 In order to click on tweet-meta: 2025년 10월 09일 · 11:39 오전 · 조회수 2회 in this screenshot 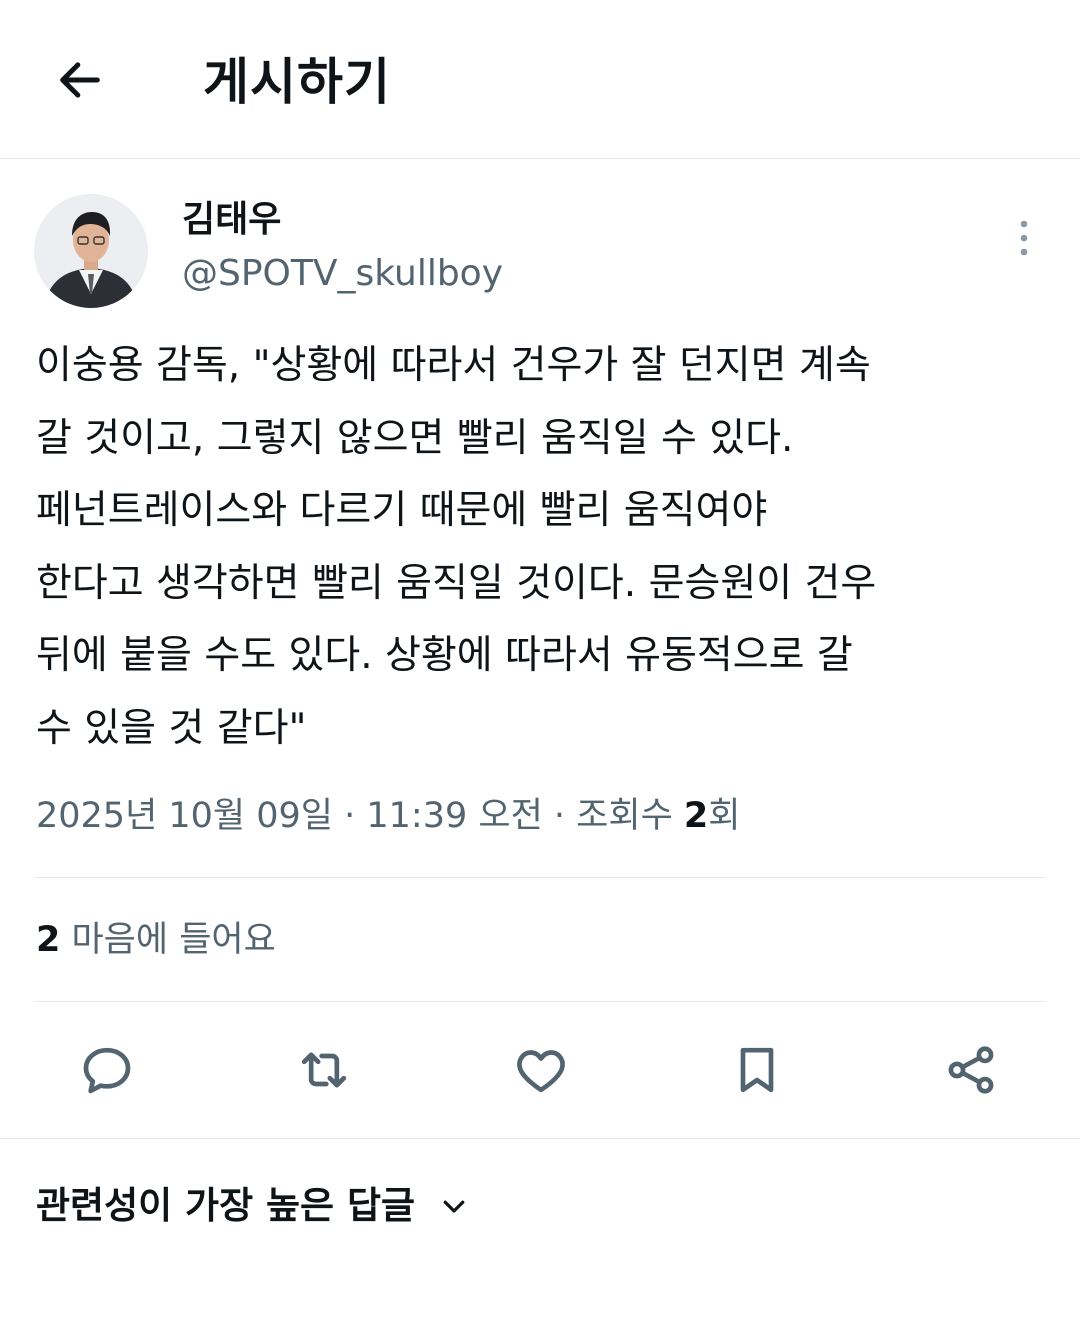, I will do `click(388, 816)`.